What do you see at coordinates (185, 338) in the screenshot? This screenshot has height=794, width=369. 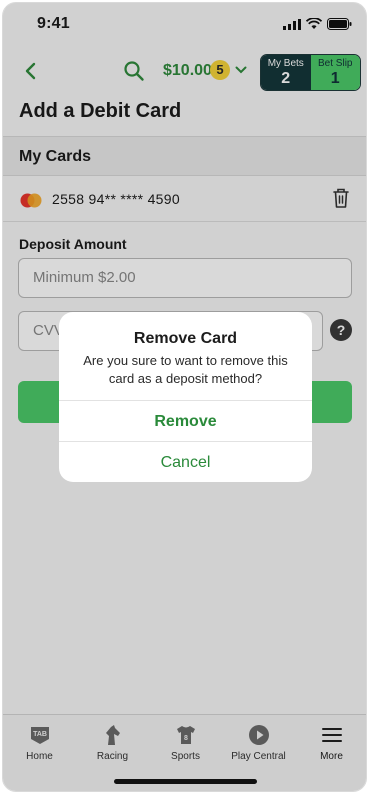 I see `dialog-title: Remove Card` at bounding box center [185, 338].